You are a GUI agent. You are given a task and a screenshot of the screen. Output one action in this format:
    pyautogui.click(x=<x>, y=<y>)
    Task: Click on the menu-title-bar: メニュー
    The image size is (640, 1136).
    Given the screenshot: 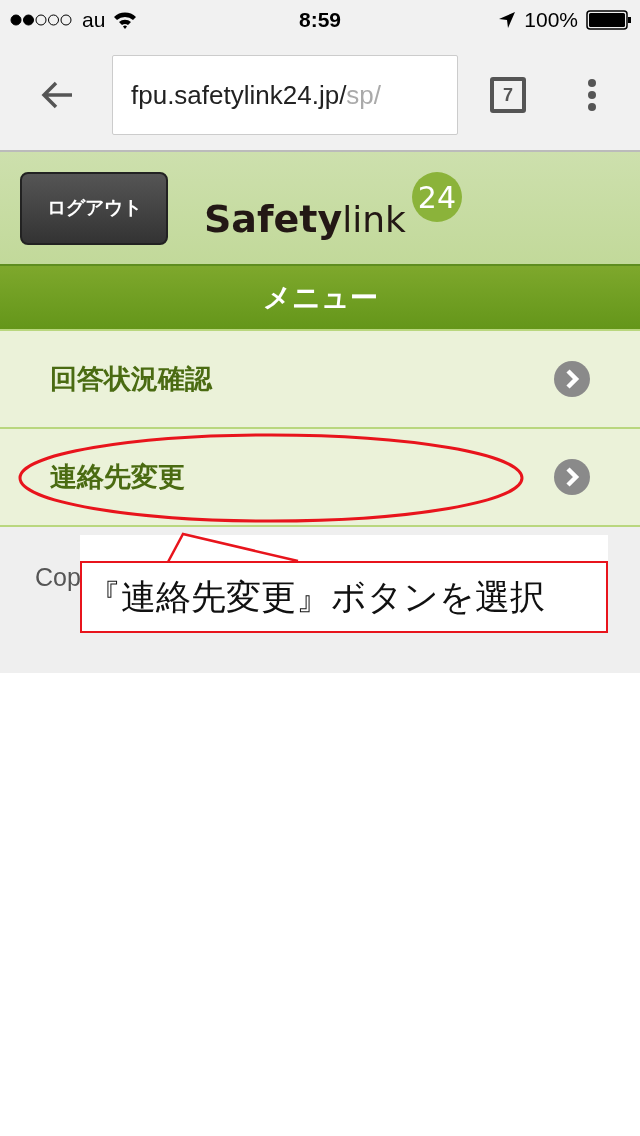 What is the action you would take?
    pyautogui.click(x=320, y=297)
    